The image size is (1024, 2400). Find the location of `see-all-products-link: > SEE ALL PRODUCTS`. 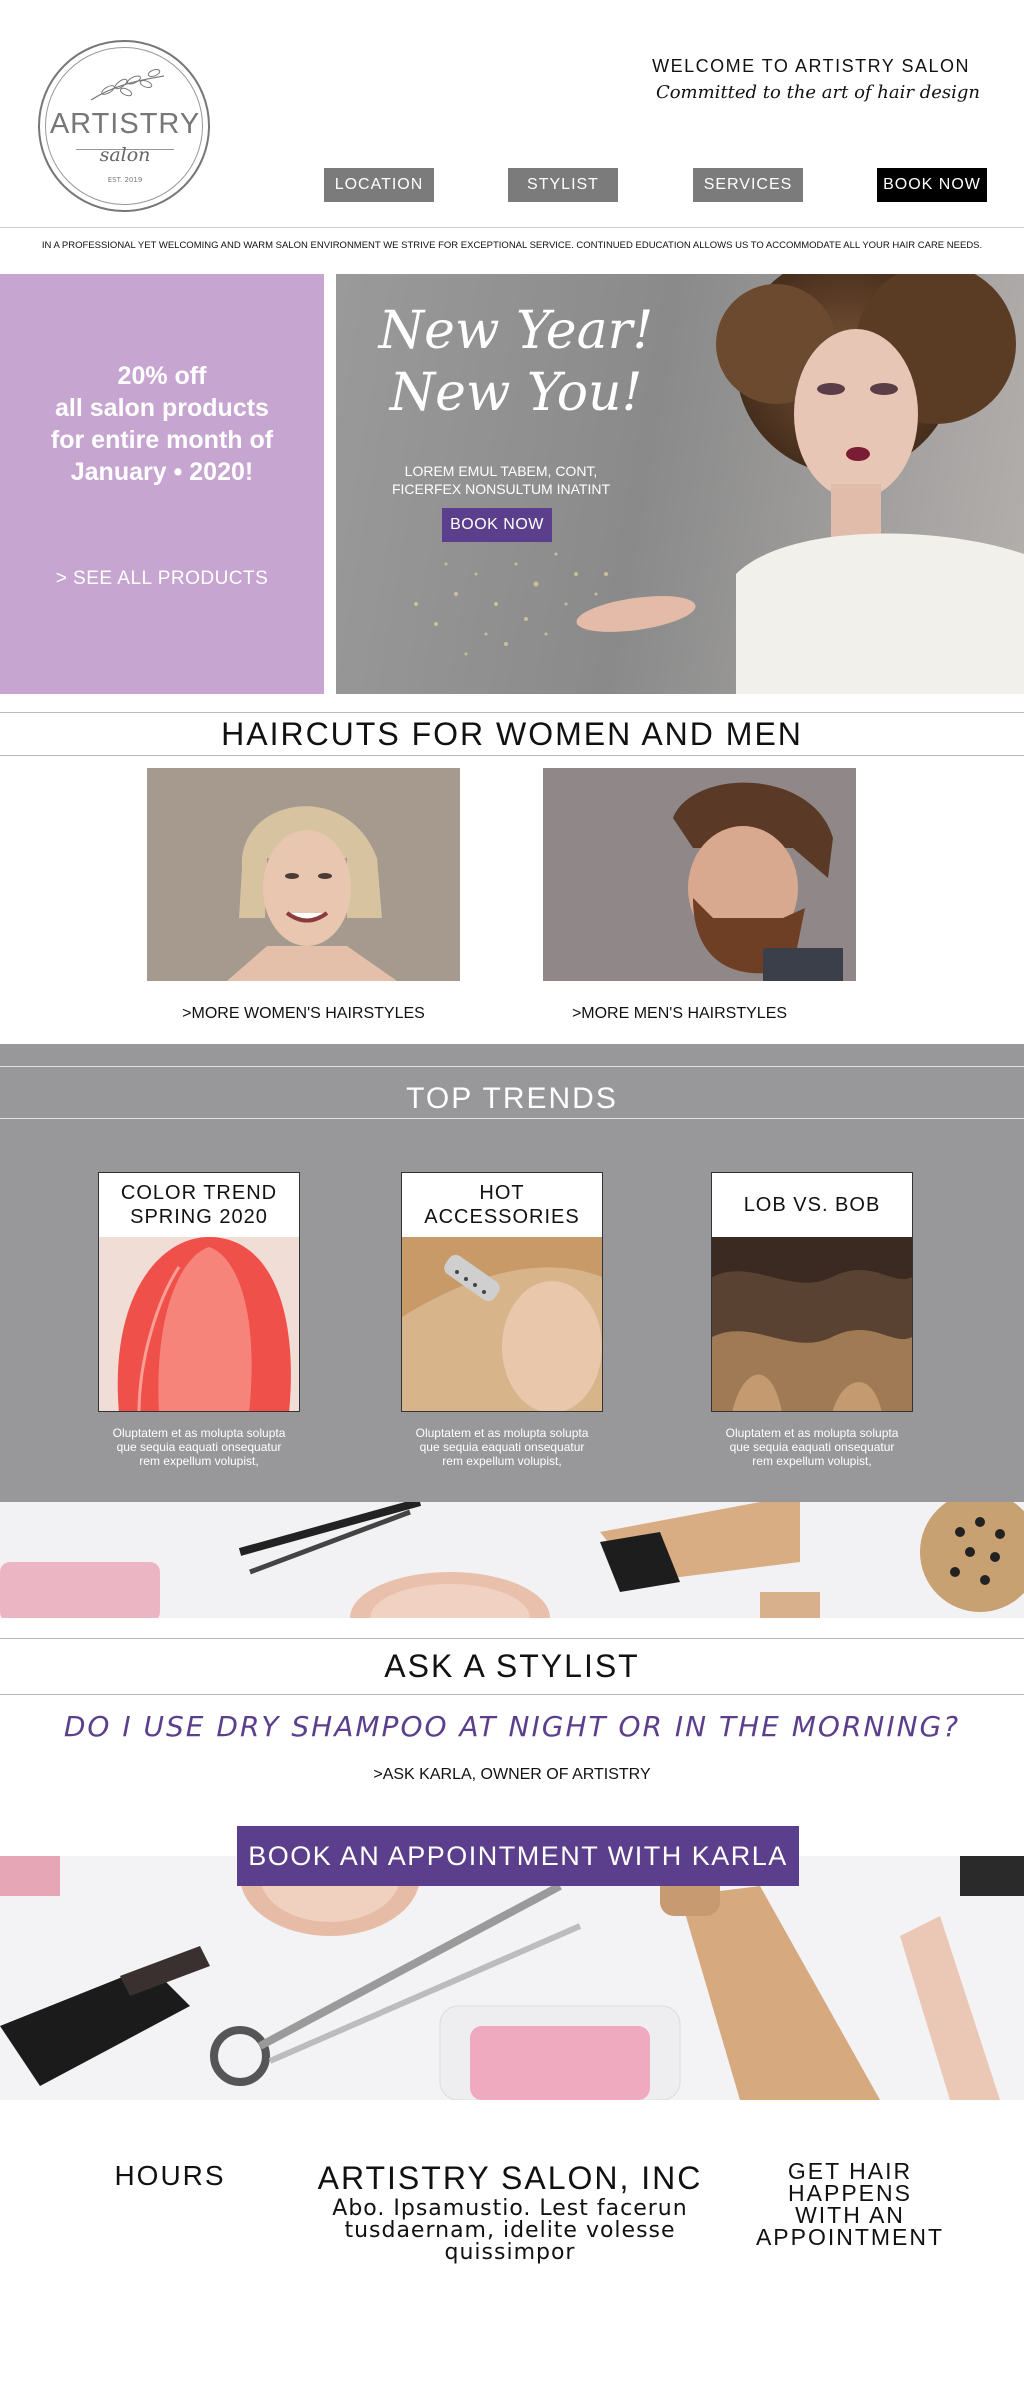

see-all-products-link: > SEE ALL PRODUCTS is located at coordinates (162, 579).